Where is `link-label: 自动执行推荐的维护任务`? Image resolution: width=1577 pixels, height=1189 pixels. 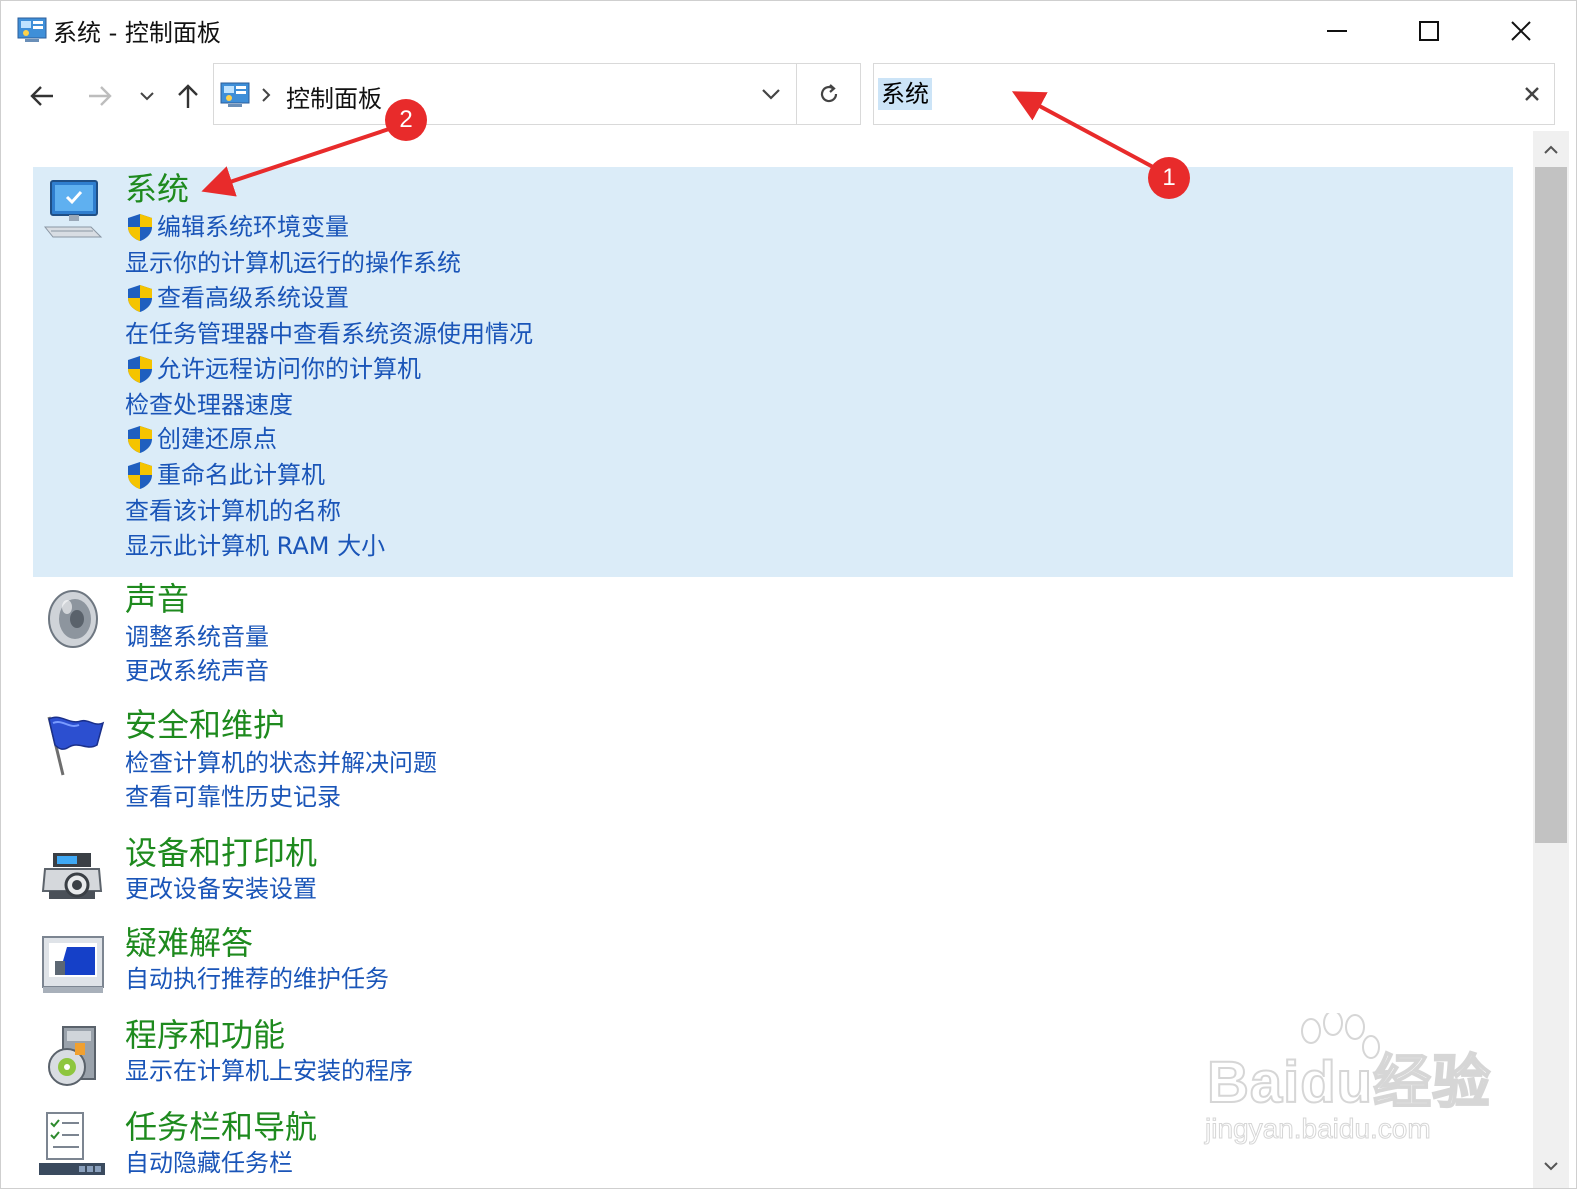
link-label: 自动执行推荐的维护任务 is located at coordinates (257, 979).